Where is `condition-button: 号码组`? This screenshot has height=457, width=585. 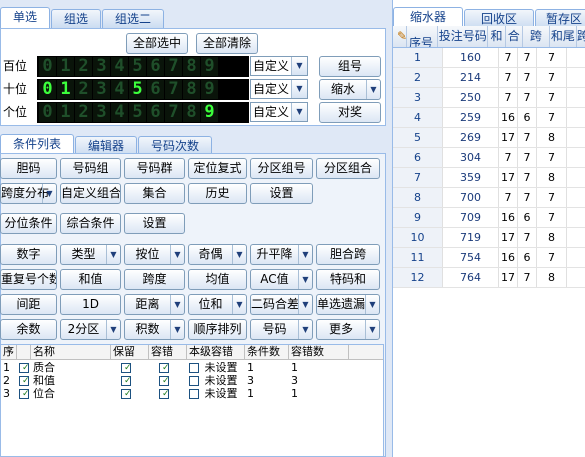 condition-button: 号码组 is located at coordinates (90, 168).